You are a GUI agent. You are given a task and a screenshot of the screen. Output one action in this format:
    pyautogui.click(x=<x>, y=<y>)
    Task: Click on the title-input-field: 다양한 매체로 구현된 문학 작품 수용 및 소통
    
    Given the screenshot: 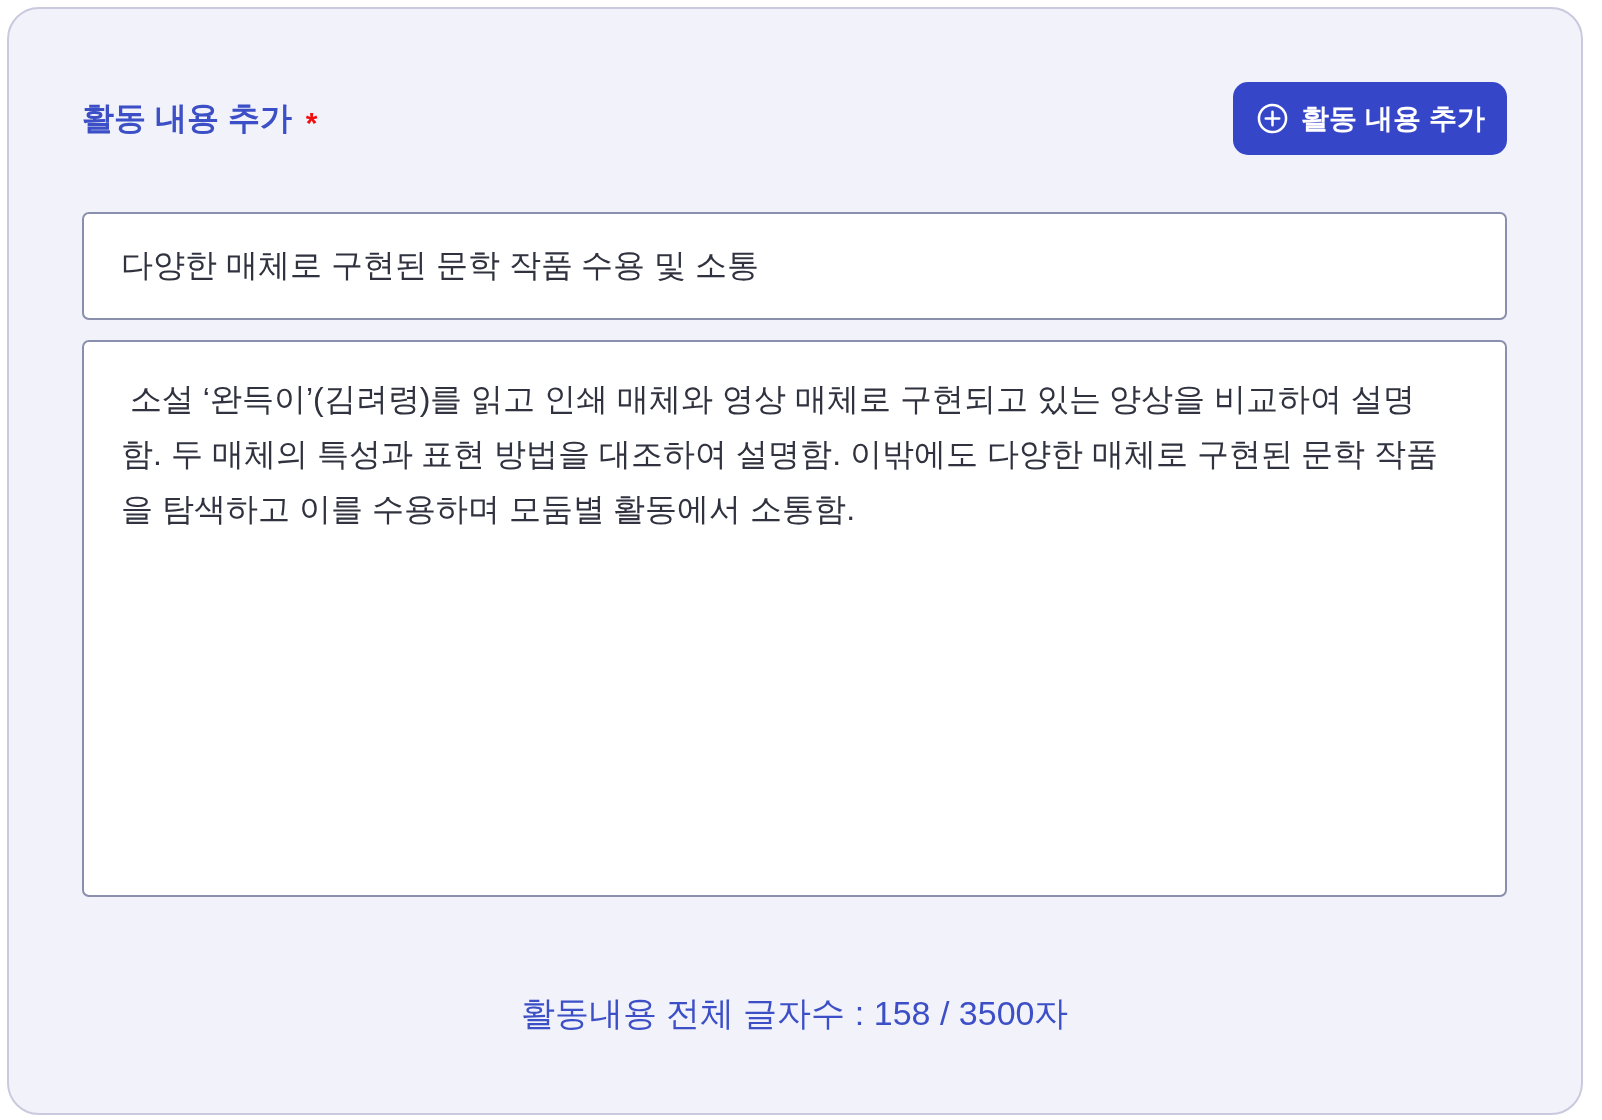 What is the action you would take?
    pyautogui.click(x=794, y=266)
    